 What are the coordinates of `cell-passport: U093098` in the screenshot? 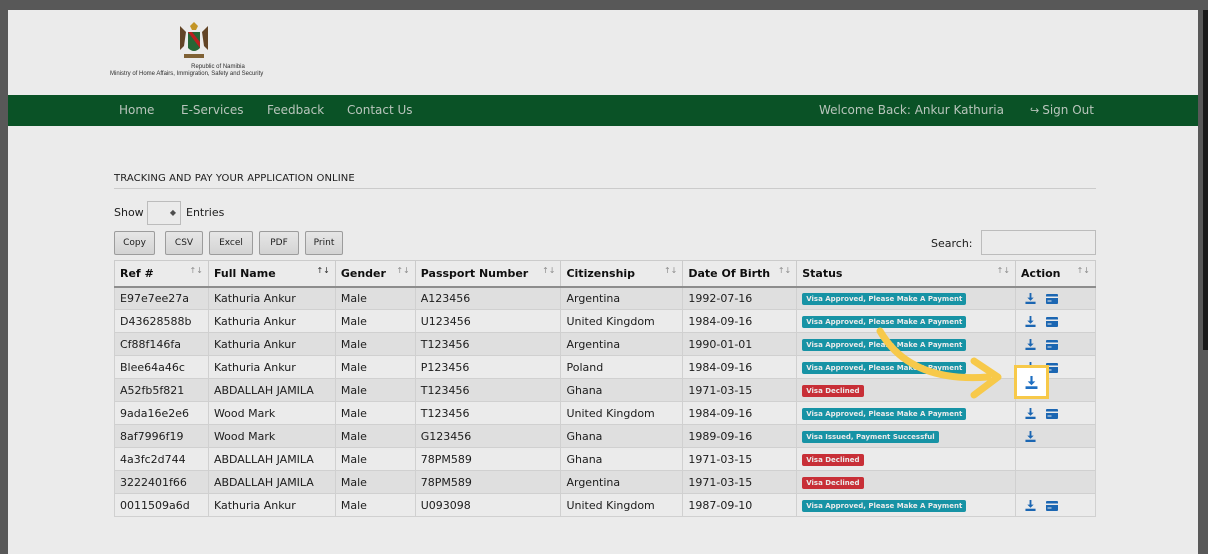 It's located at (488, 505).